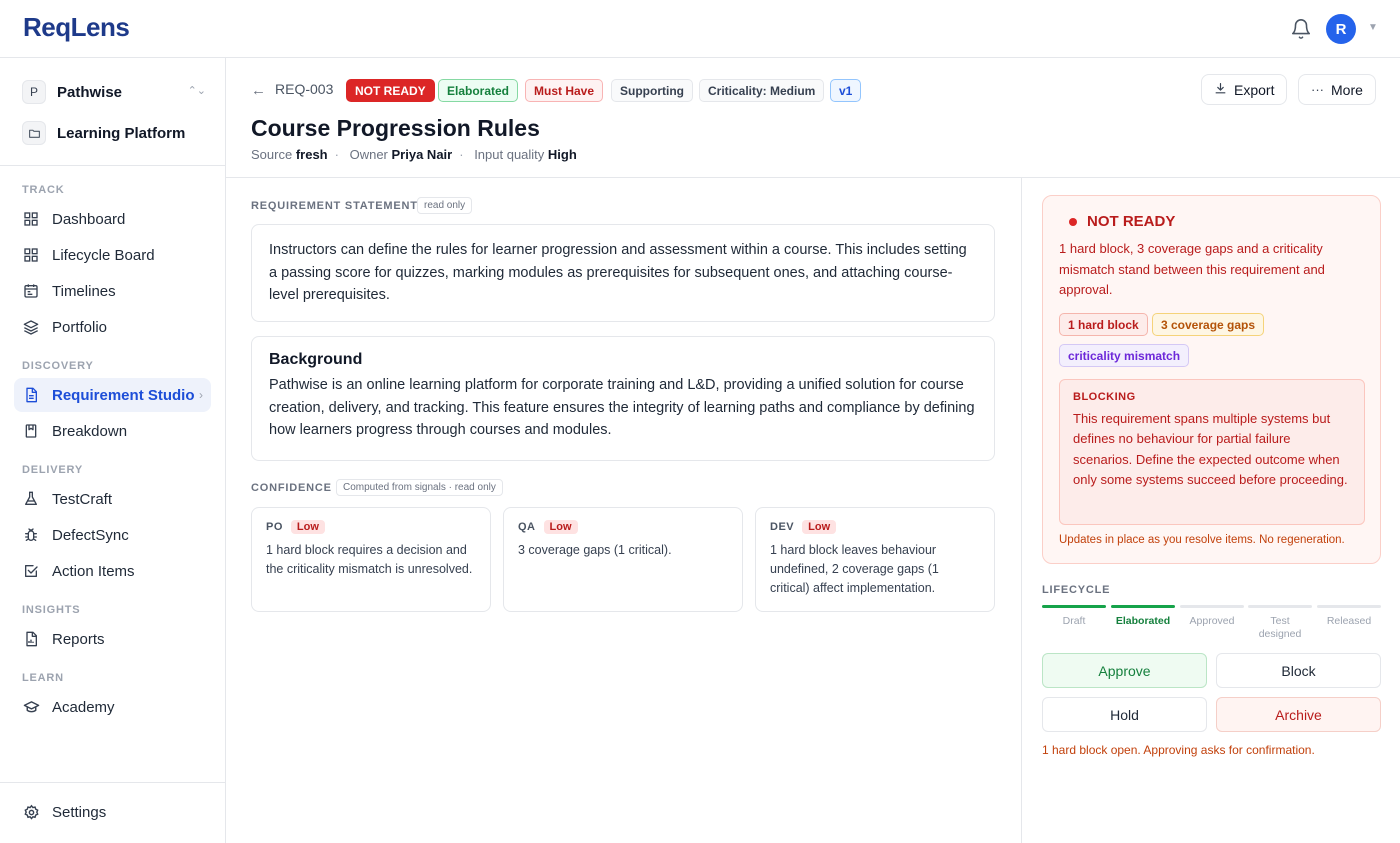 This screenshot has height=843, width=1400. I want to click on hold-button: Hold, so click(1124, 714).